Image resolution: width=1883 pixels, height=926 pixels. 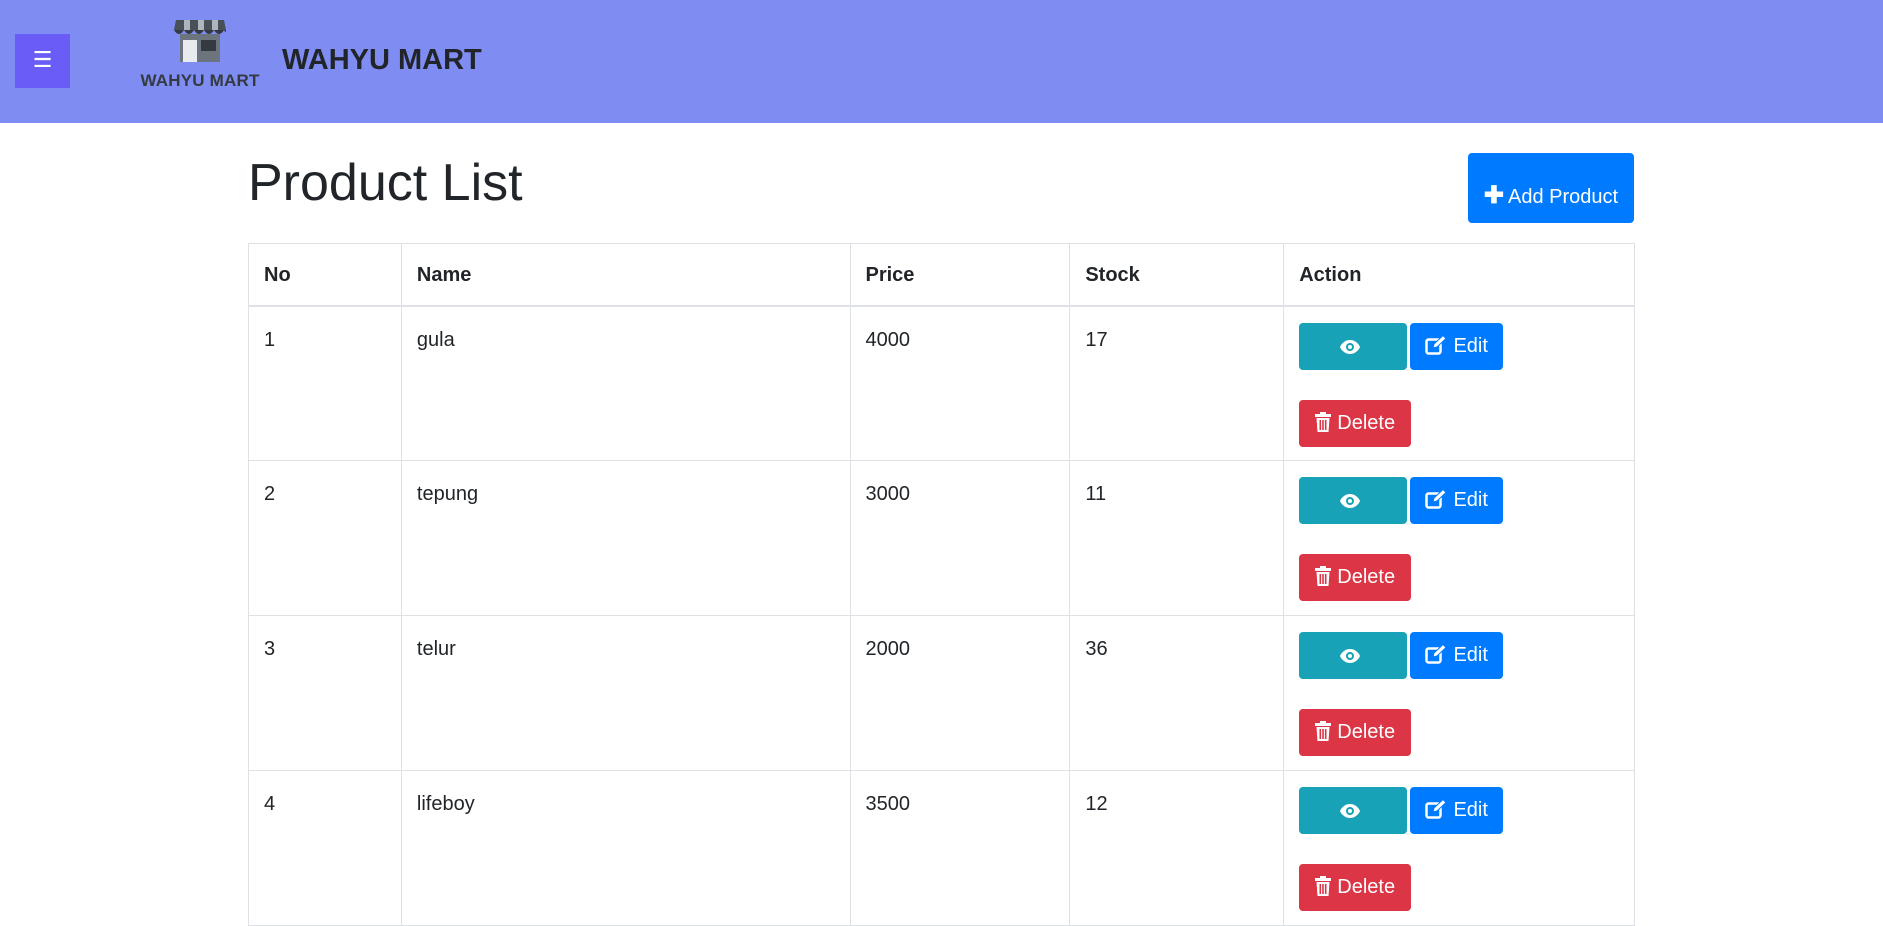 What do you see at coordinates (1096, 649) in the screenshot?
I see `product-stock: 36` at bounding box center [1096, 649].